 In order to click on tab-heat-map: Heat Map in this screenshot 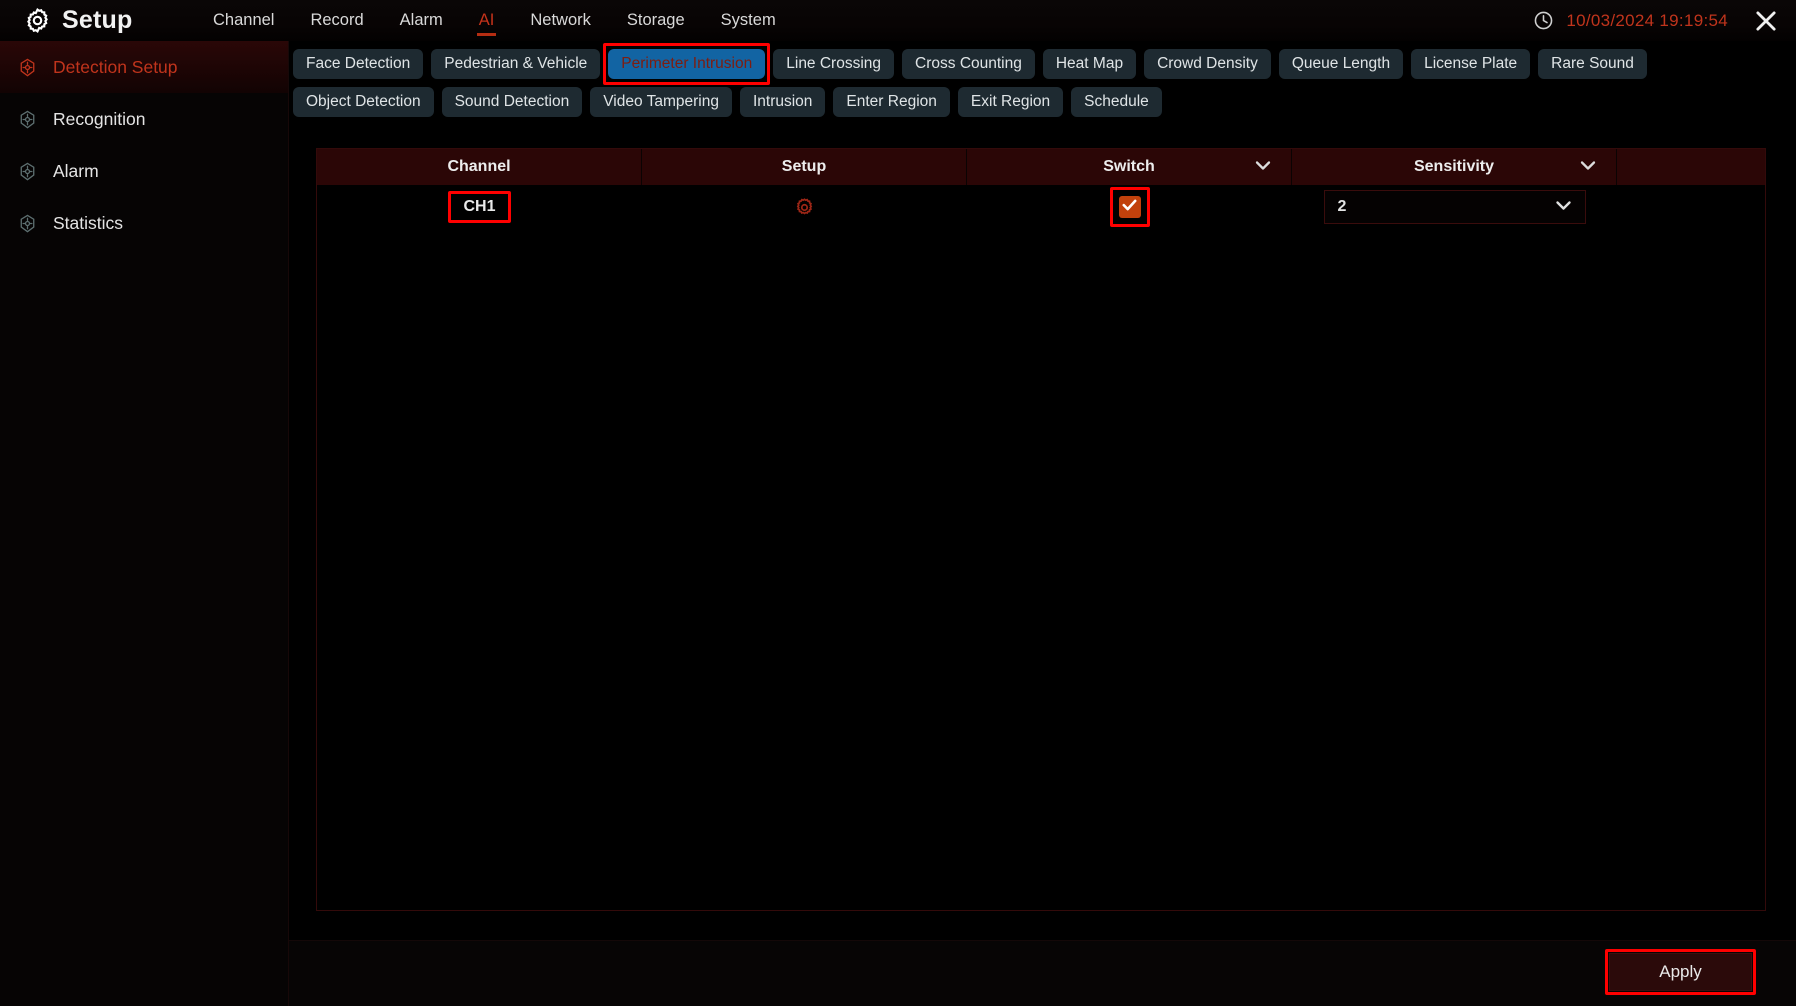, I will do `click(1089, 64)`.